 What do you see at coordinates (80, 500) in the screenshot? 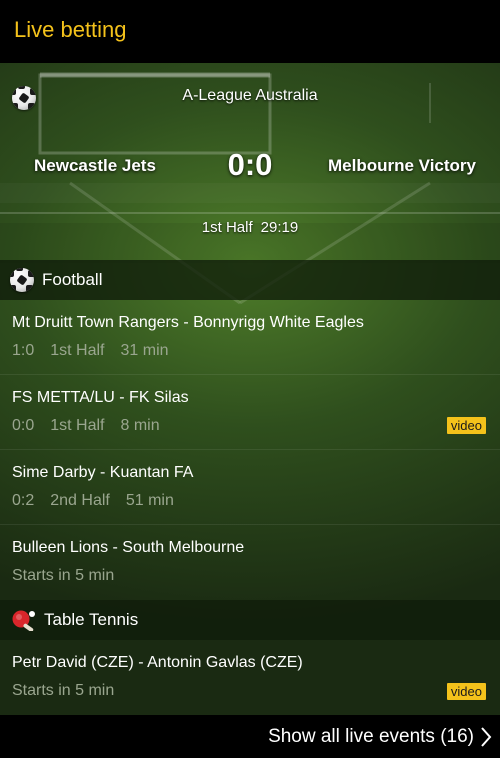
I see `event-period: 2nd Half` at bounding box center [80, 500].